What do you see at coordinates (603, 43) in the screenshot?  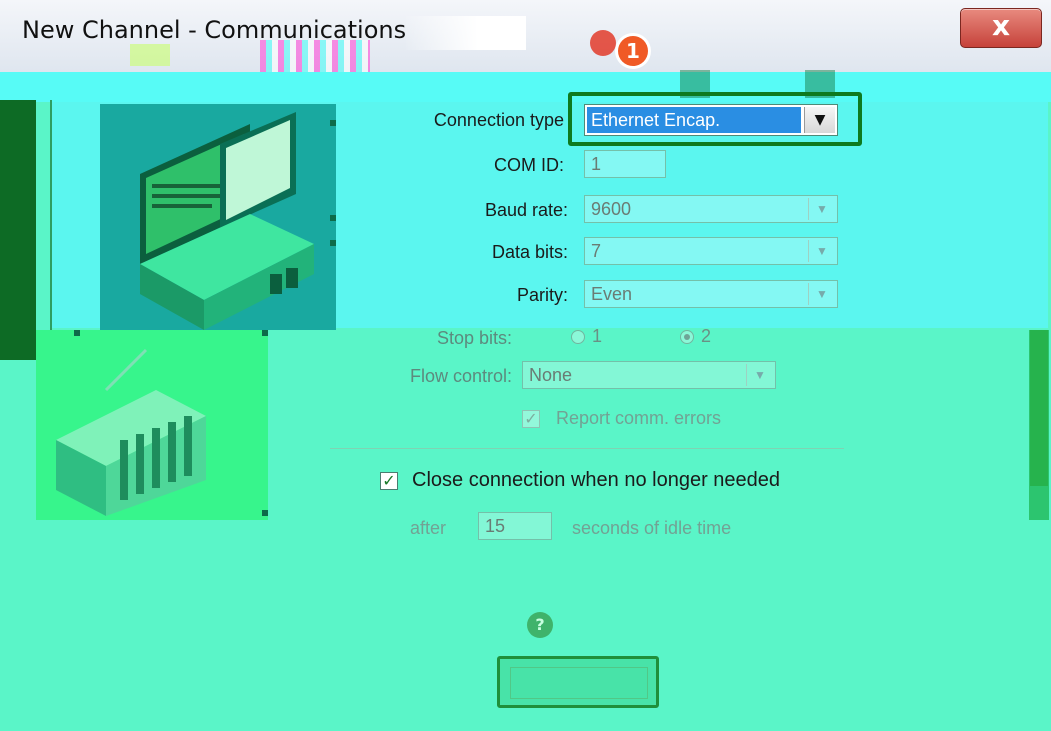 I see `badge-tip` at bounding box center [603, 43].